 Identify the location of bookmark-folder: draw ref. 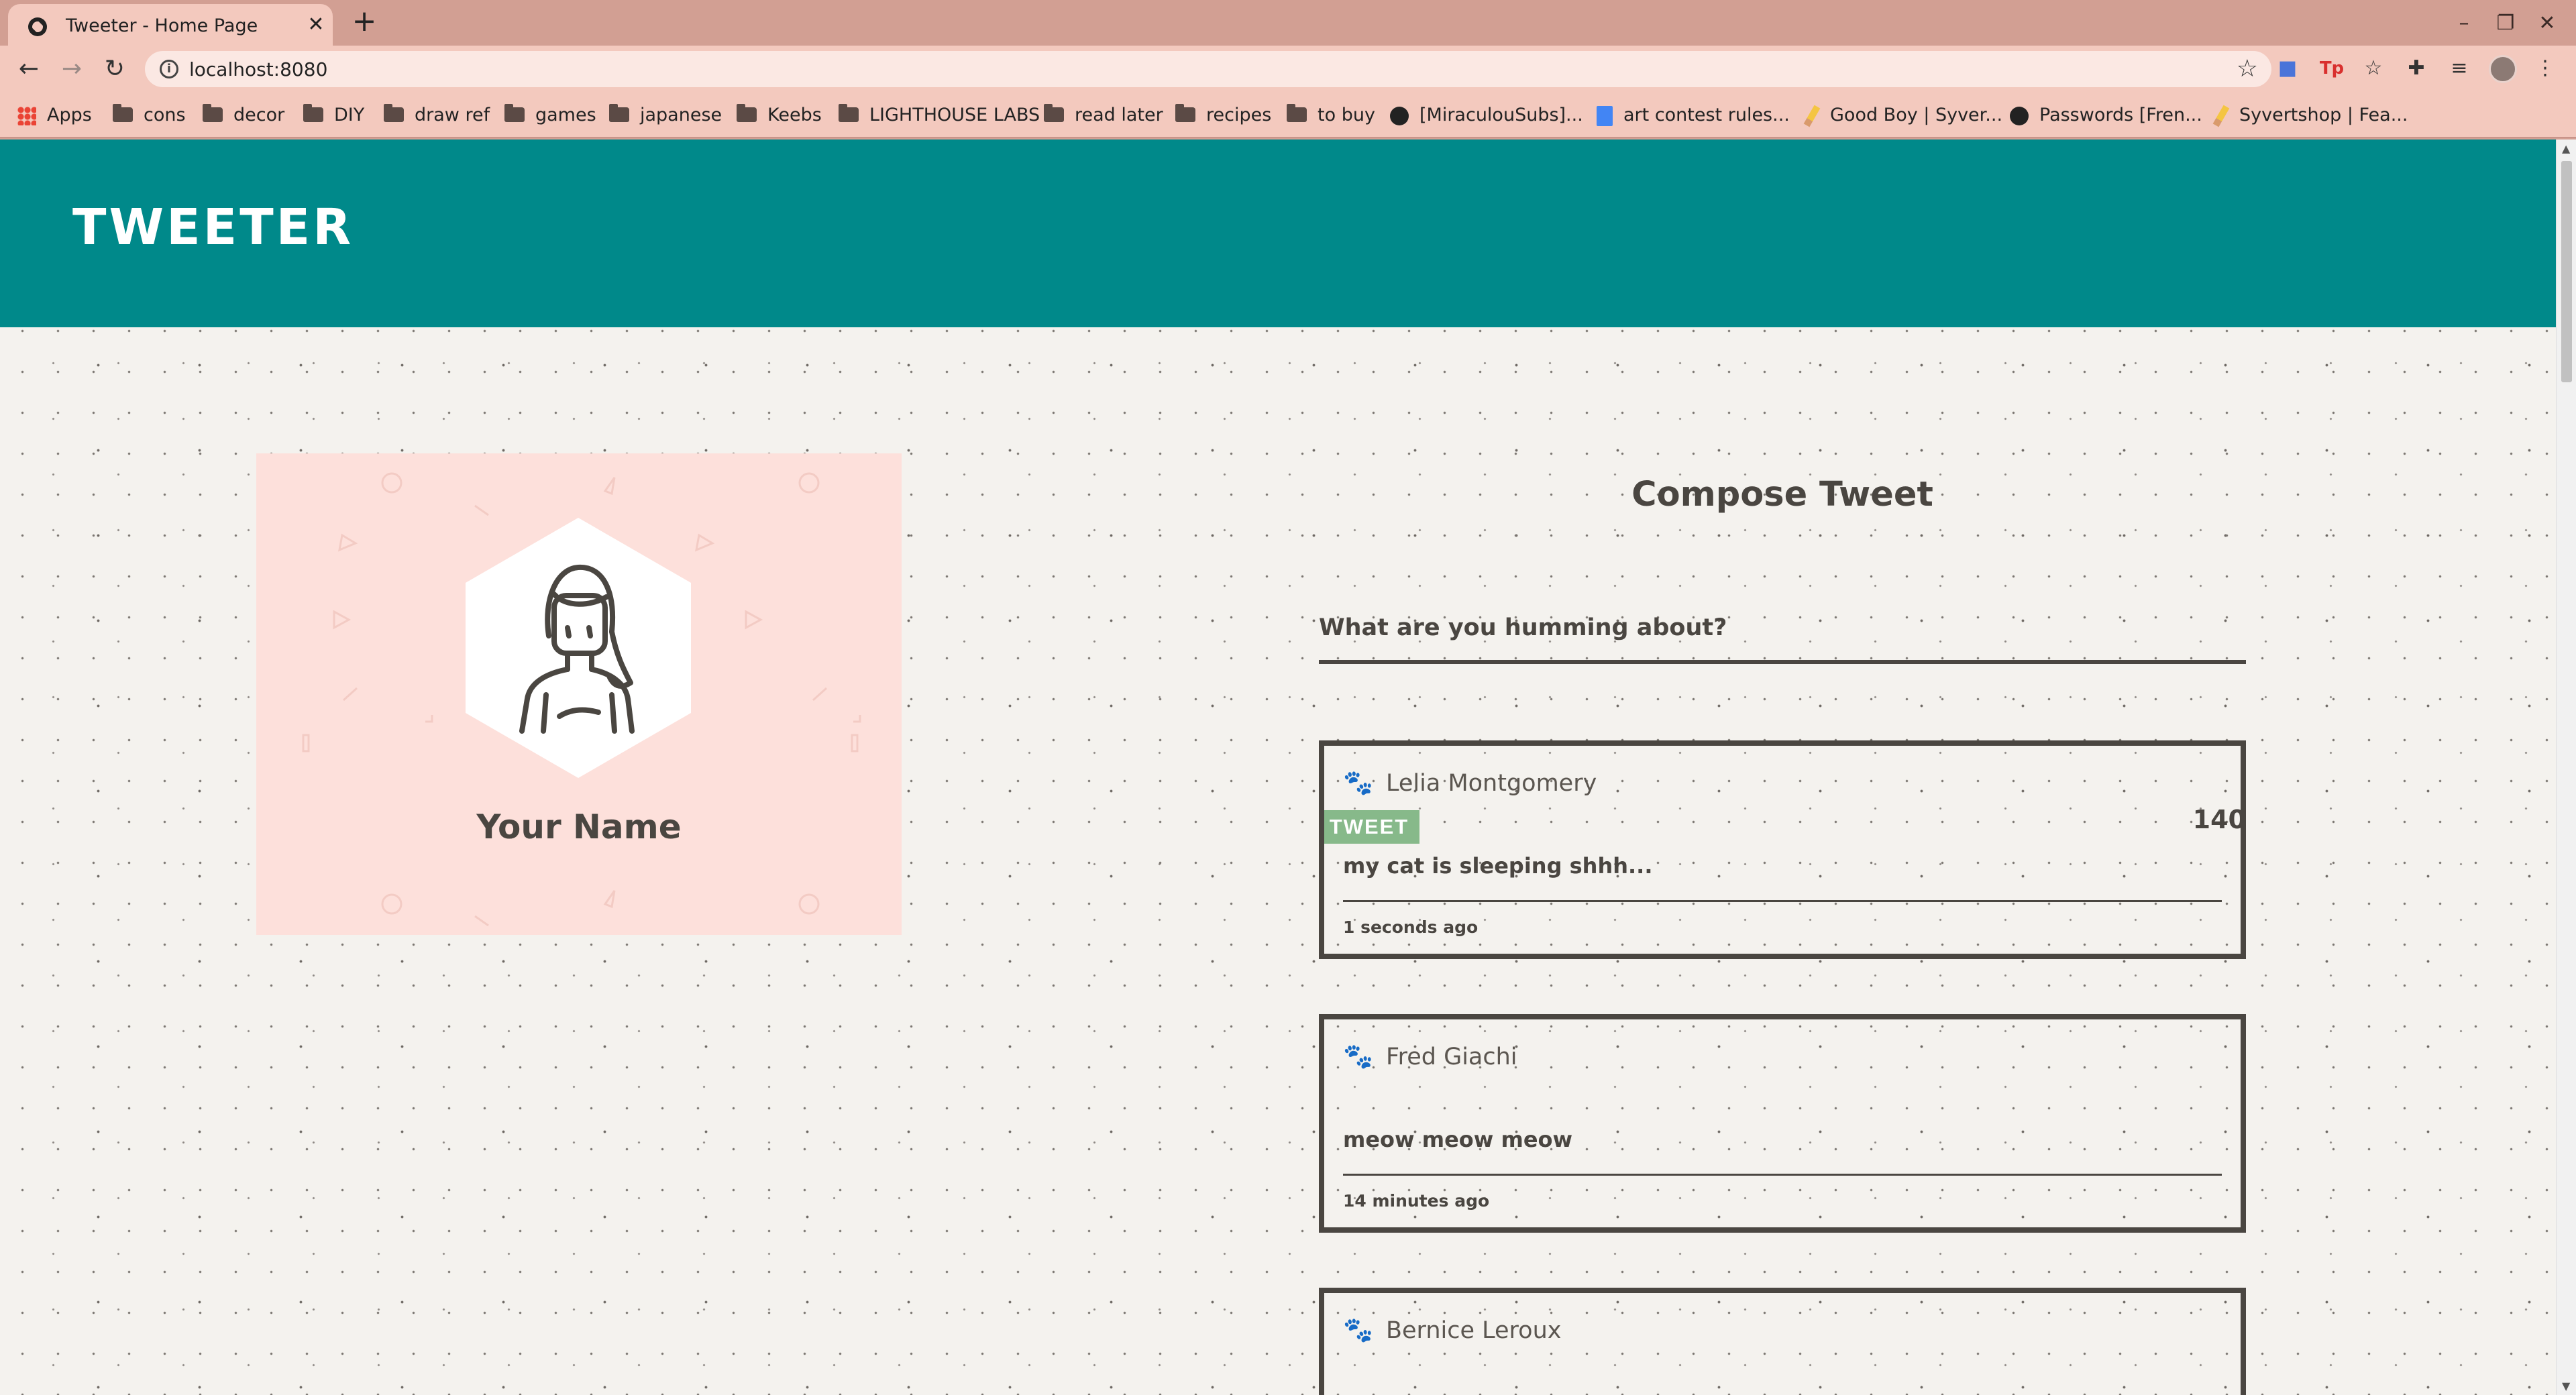
(437, 115).